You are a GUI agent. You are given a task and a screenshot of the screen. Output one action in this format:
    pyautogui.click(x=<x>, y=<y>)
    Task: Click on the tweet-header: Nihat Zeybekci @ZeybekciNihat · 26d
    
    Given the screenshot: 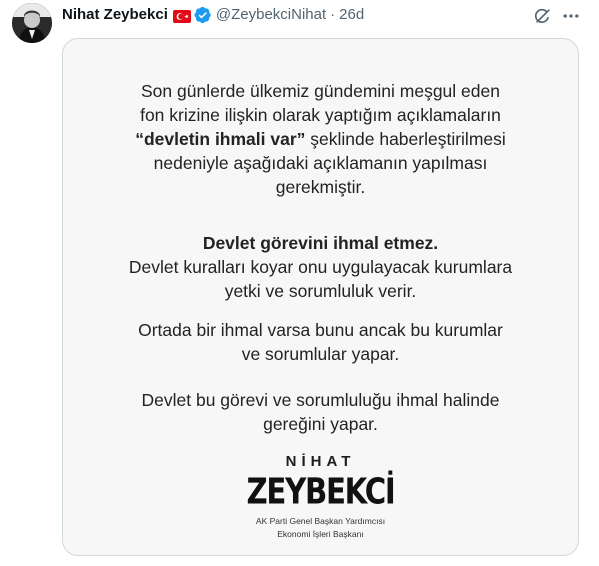 What is the action you would take?
    pyautogui.click(x=213, y=15)
    